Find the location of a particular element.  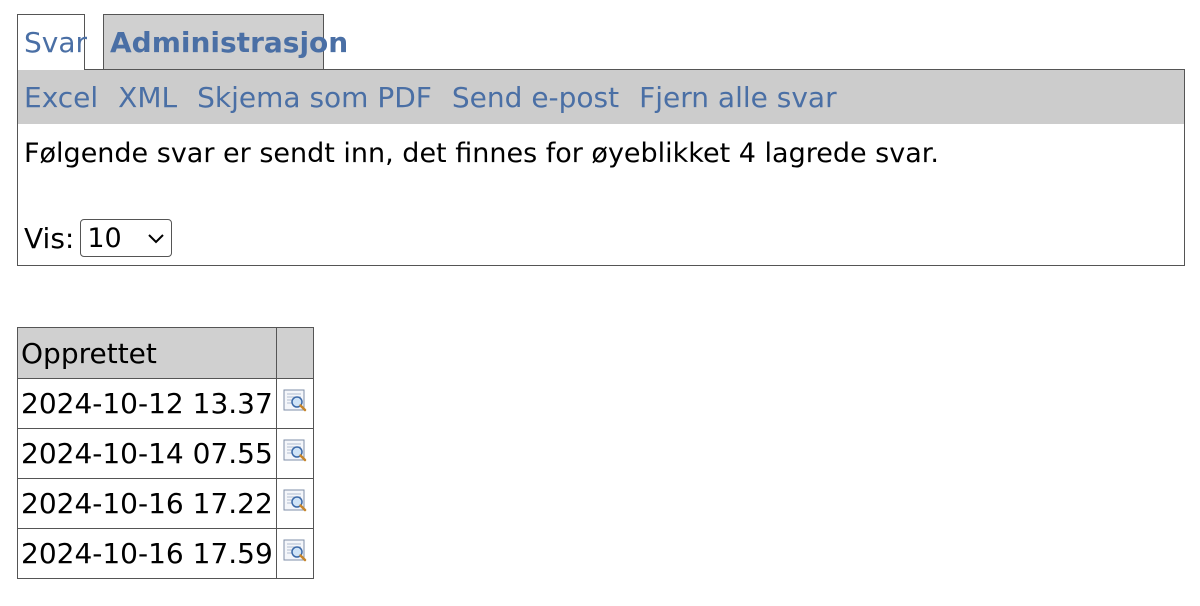

table-row: 2024-10-14 07.55 is located at coordinates (165, 453).